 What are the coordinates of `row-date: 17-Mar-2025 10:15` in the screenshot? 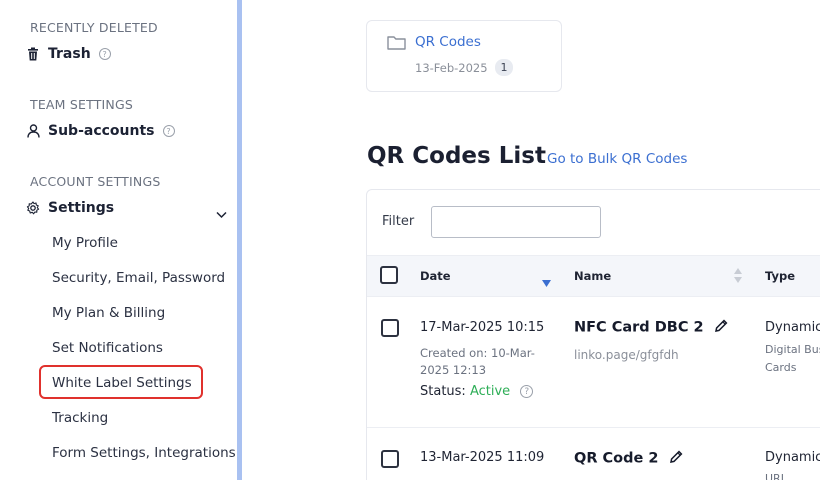 It's located at (482, 327).